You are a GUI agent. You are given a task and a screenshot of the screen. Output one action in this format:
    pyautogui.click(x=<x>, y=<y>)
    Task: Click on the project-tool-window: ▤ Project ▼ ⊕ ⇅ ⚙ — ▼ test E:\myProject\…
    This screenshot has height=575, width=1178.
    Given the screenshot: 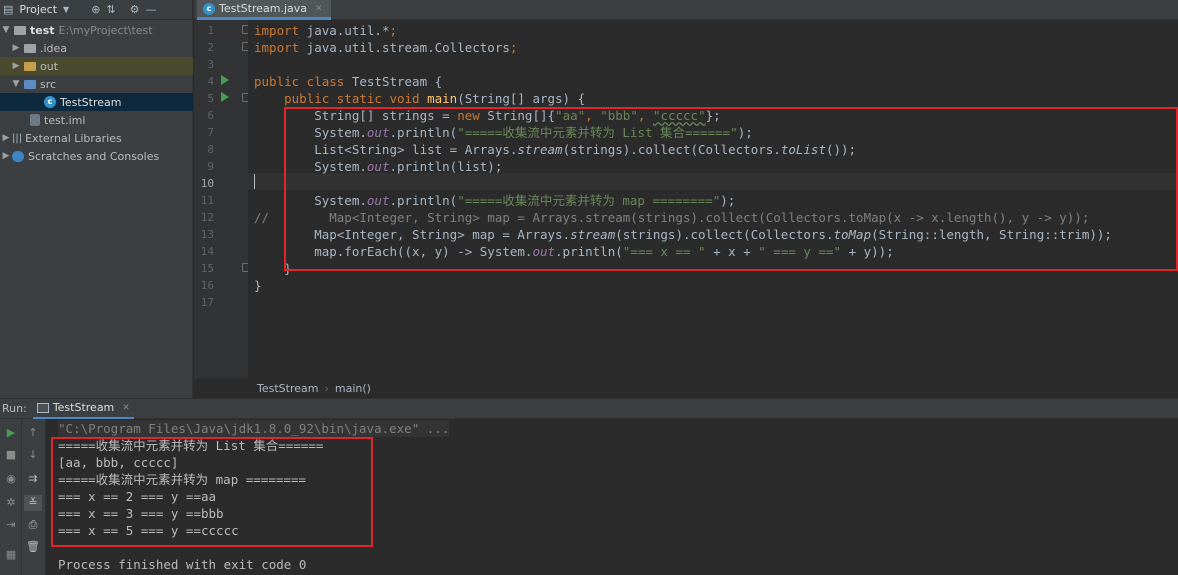 What is the action you would take?
    pyautogui.click(x=96, y=199)
    